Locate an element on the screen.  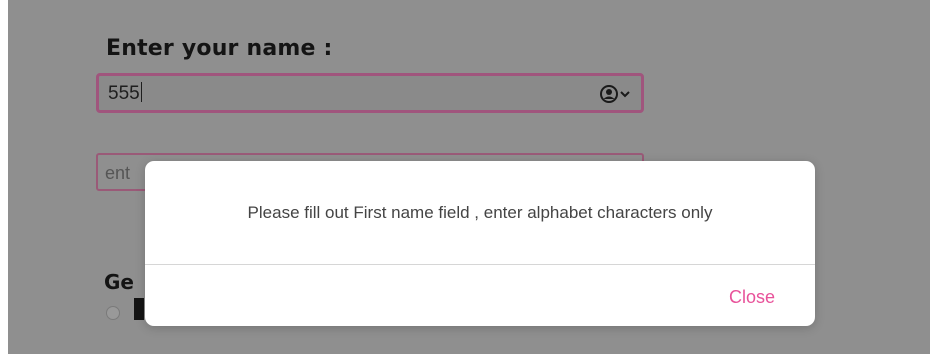
second-input-placeholder: ent is located at coordinates (118, 173).